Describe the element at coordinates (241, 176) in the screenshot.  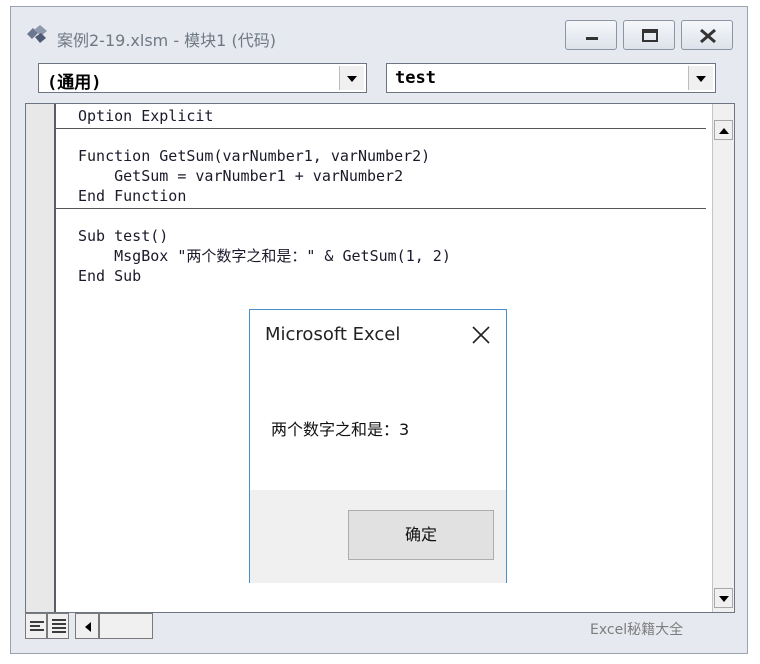
I see `code-line: GetSum = varNumber1 + varNumber2` at that location.